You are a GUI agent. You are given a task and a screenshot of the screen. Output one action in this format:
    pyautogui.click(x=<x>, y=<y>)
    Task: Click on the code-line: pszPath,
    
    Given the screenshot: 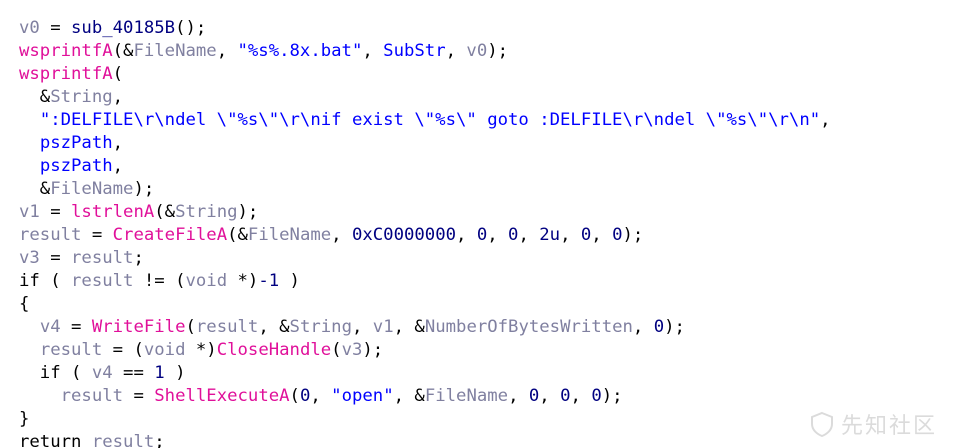 What is the action you would take?
    pyautogui.click(x=425, y=166)
    